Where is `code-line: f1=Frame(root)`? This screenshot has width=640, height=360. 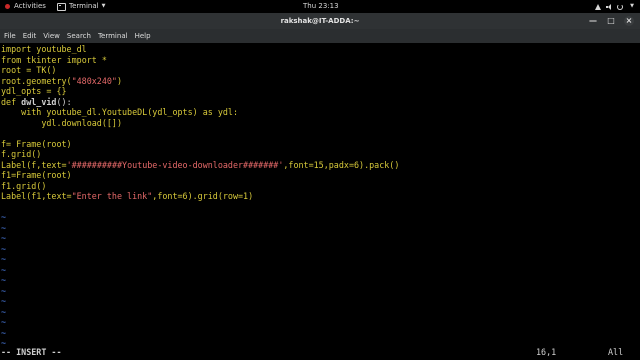 code-line: f1=Frame(root) is located at coordinates (36, 175).